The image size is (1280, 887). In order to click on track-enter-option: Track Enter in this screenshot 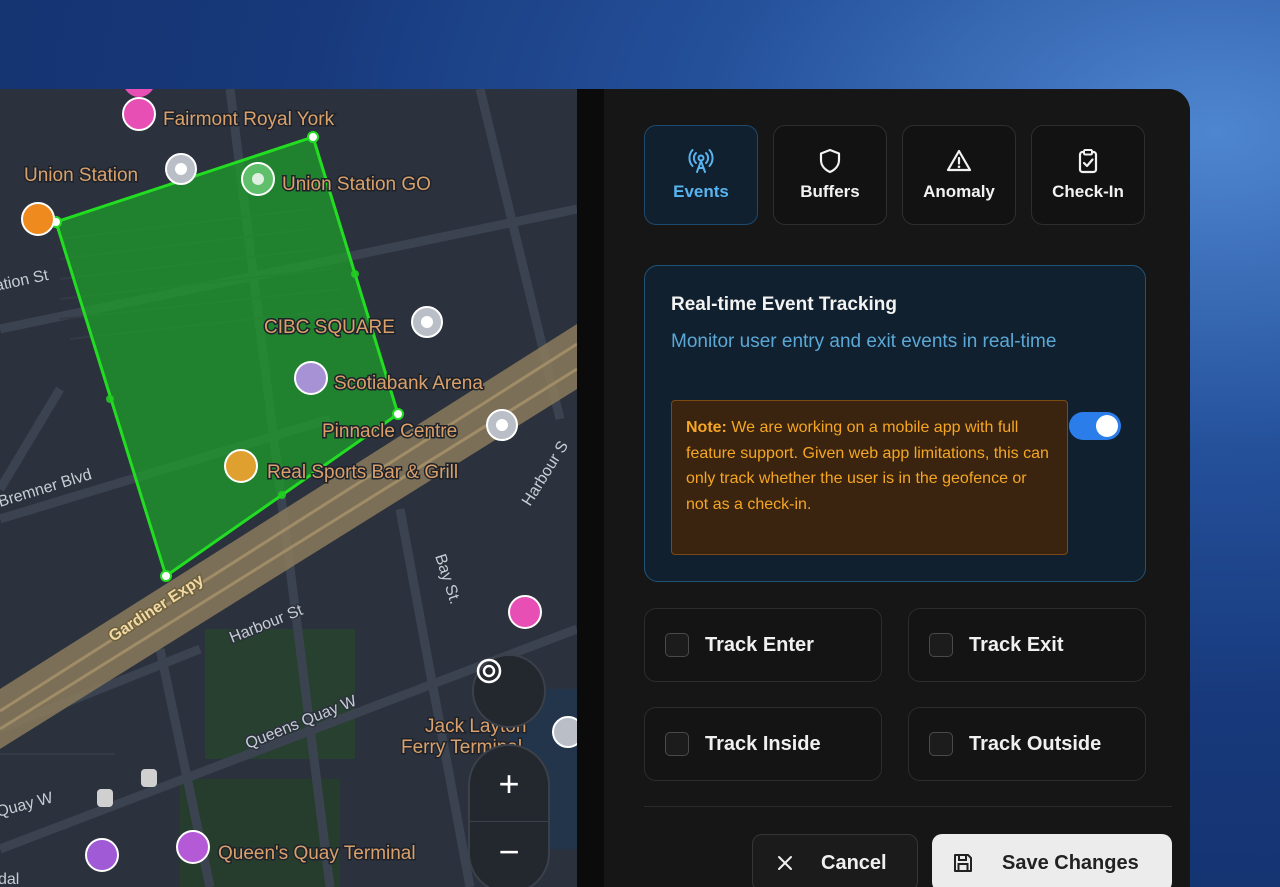, I will do `click(763, 645)`.